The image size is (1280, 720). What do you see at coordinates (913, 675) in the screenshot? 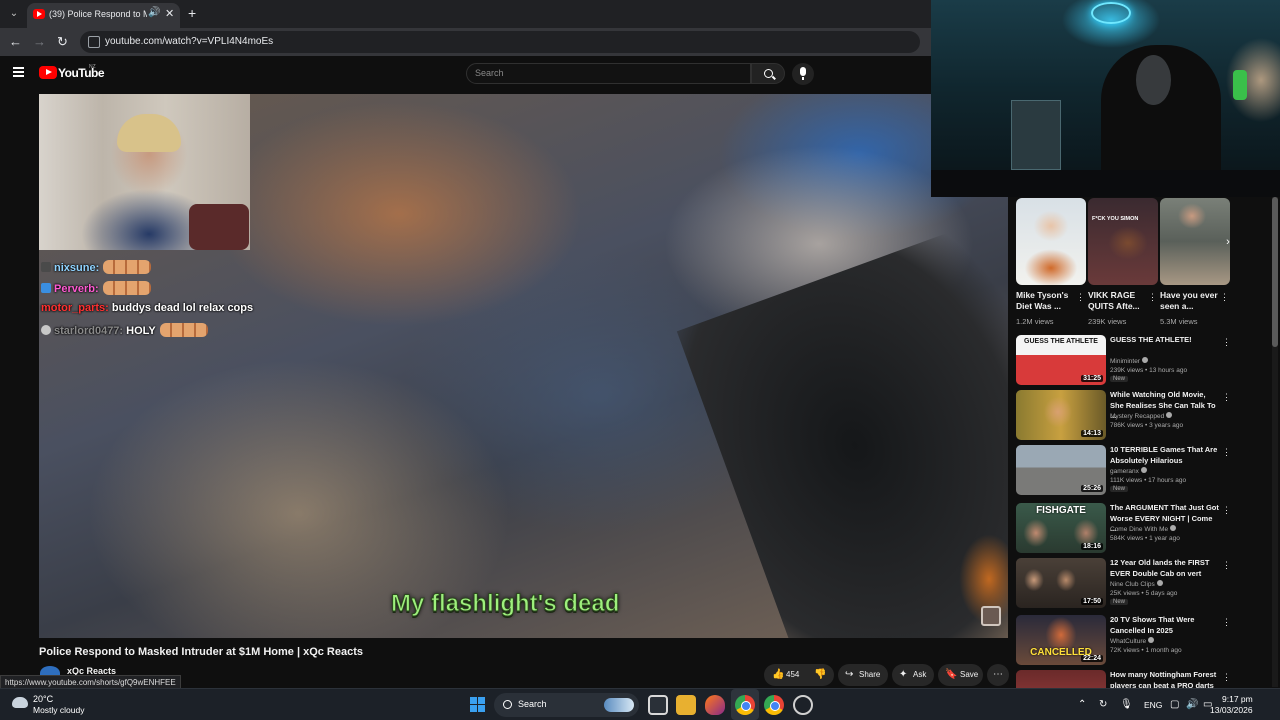
I see `ask-button: ✦ Ask` at bounding box center [913, 675].